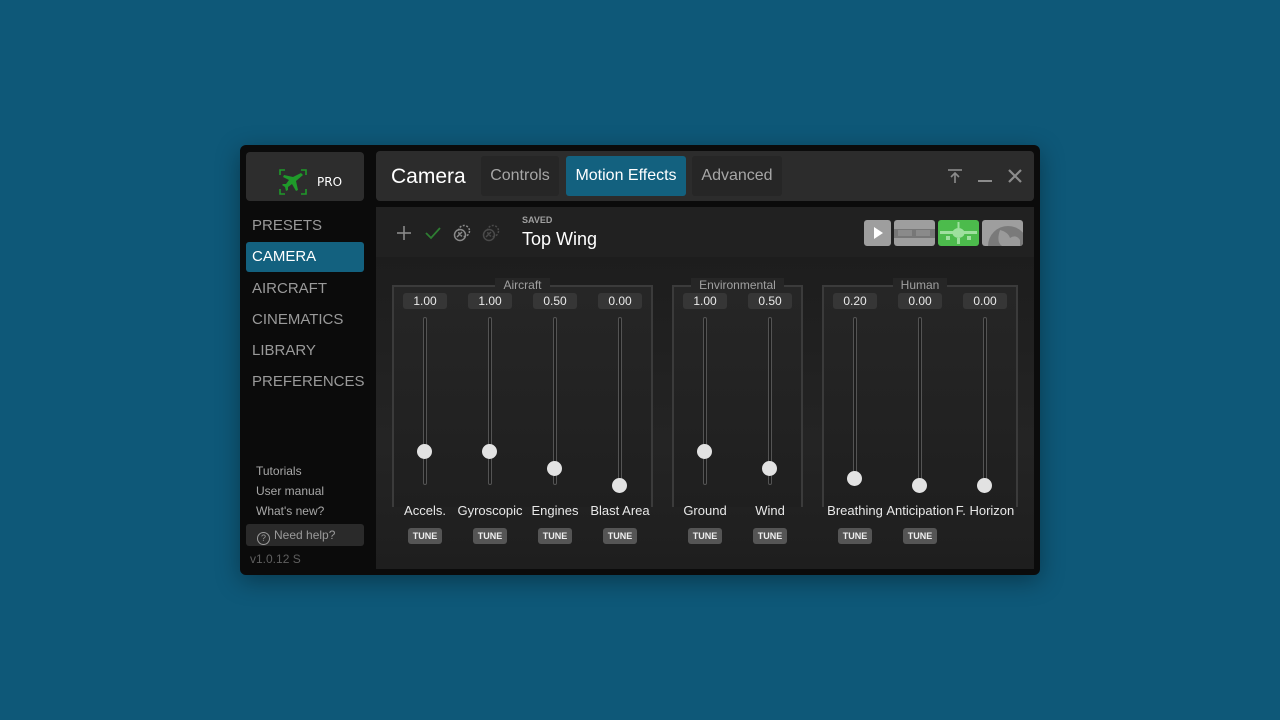  What do you see at coordinates (537, 220) in the screenshot?
I see `save-status: SAVED` at bounding box center [537, 220].